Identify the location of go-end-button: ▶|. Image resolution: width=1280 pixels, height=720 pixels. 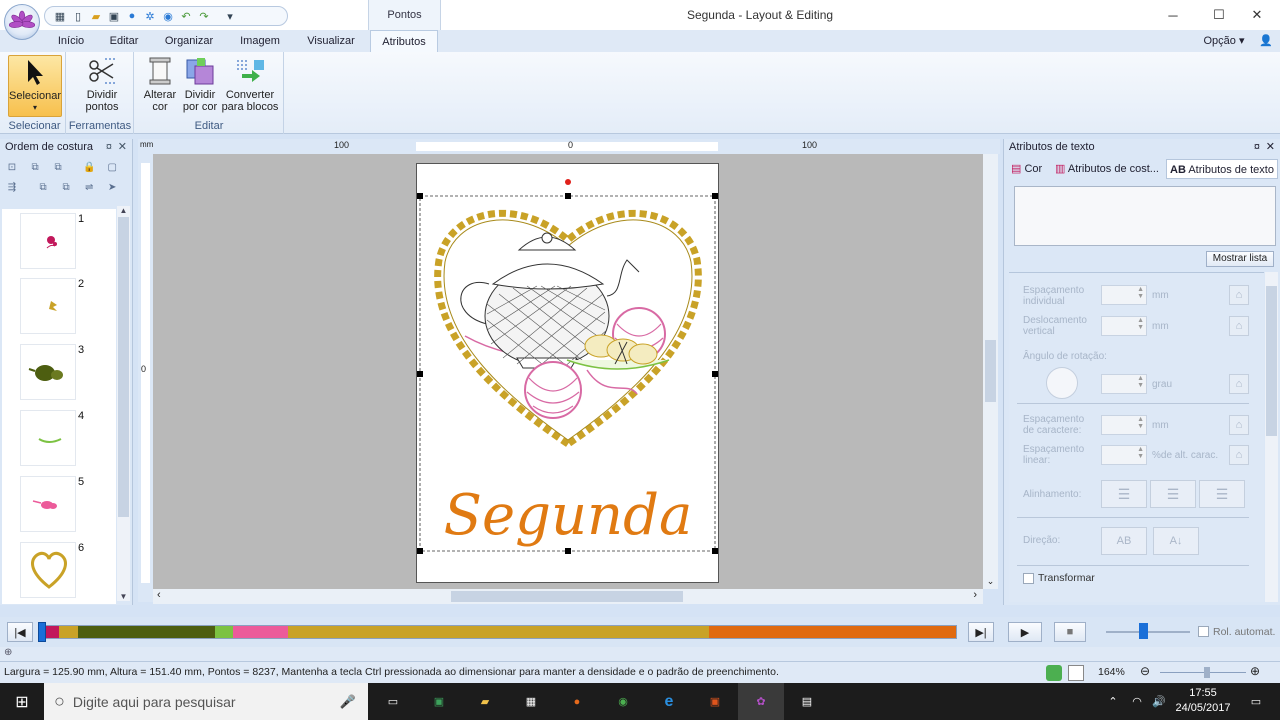
(981, 632).